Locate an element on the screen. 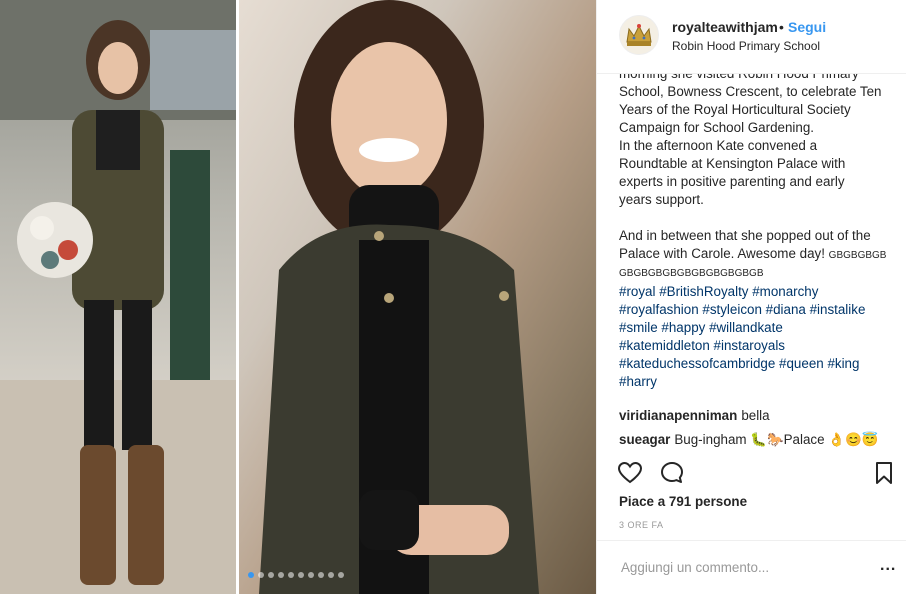 The image size is (906, 594). comment-username: sueagar is located at coordinates (644, 439).